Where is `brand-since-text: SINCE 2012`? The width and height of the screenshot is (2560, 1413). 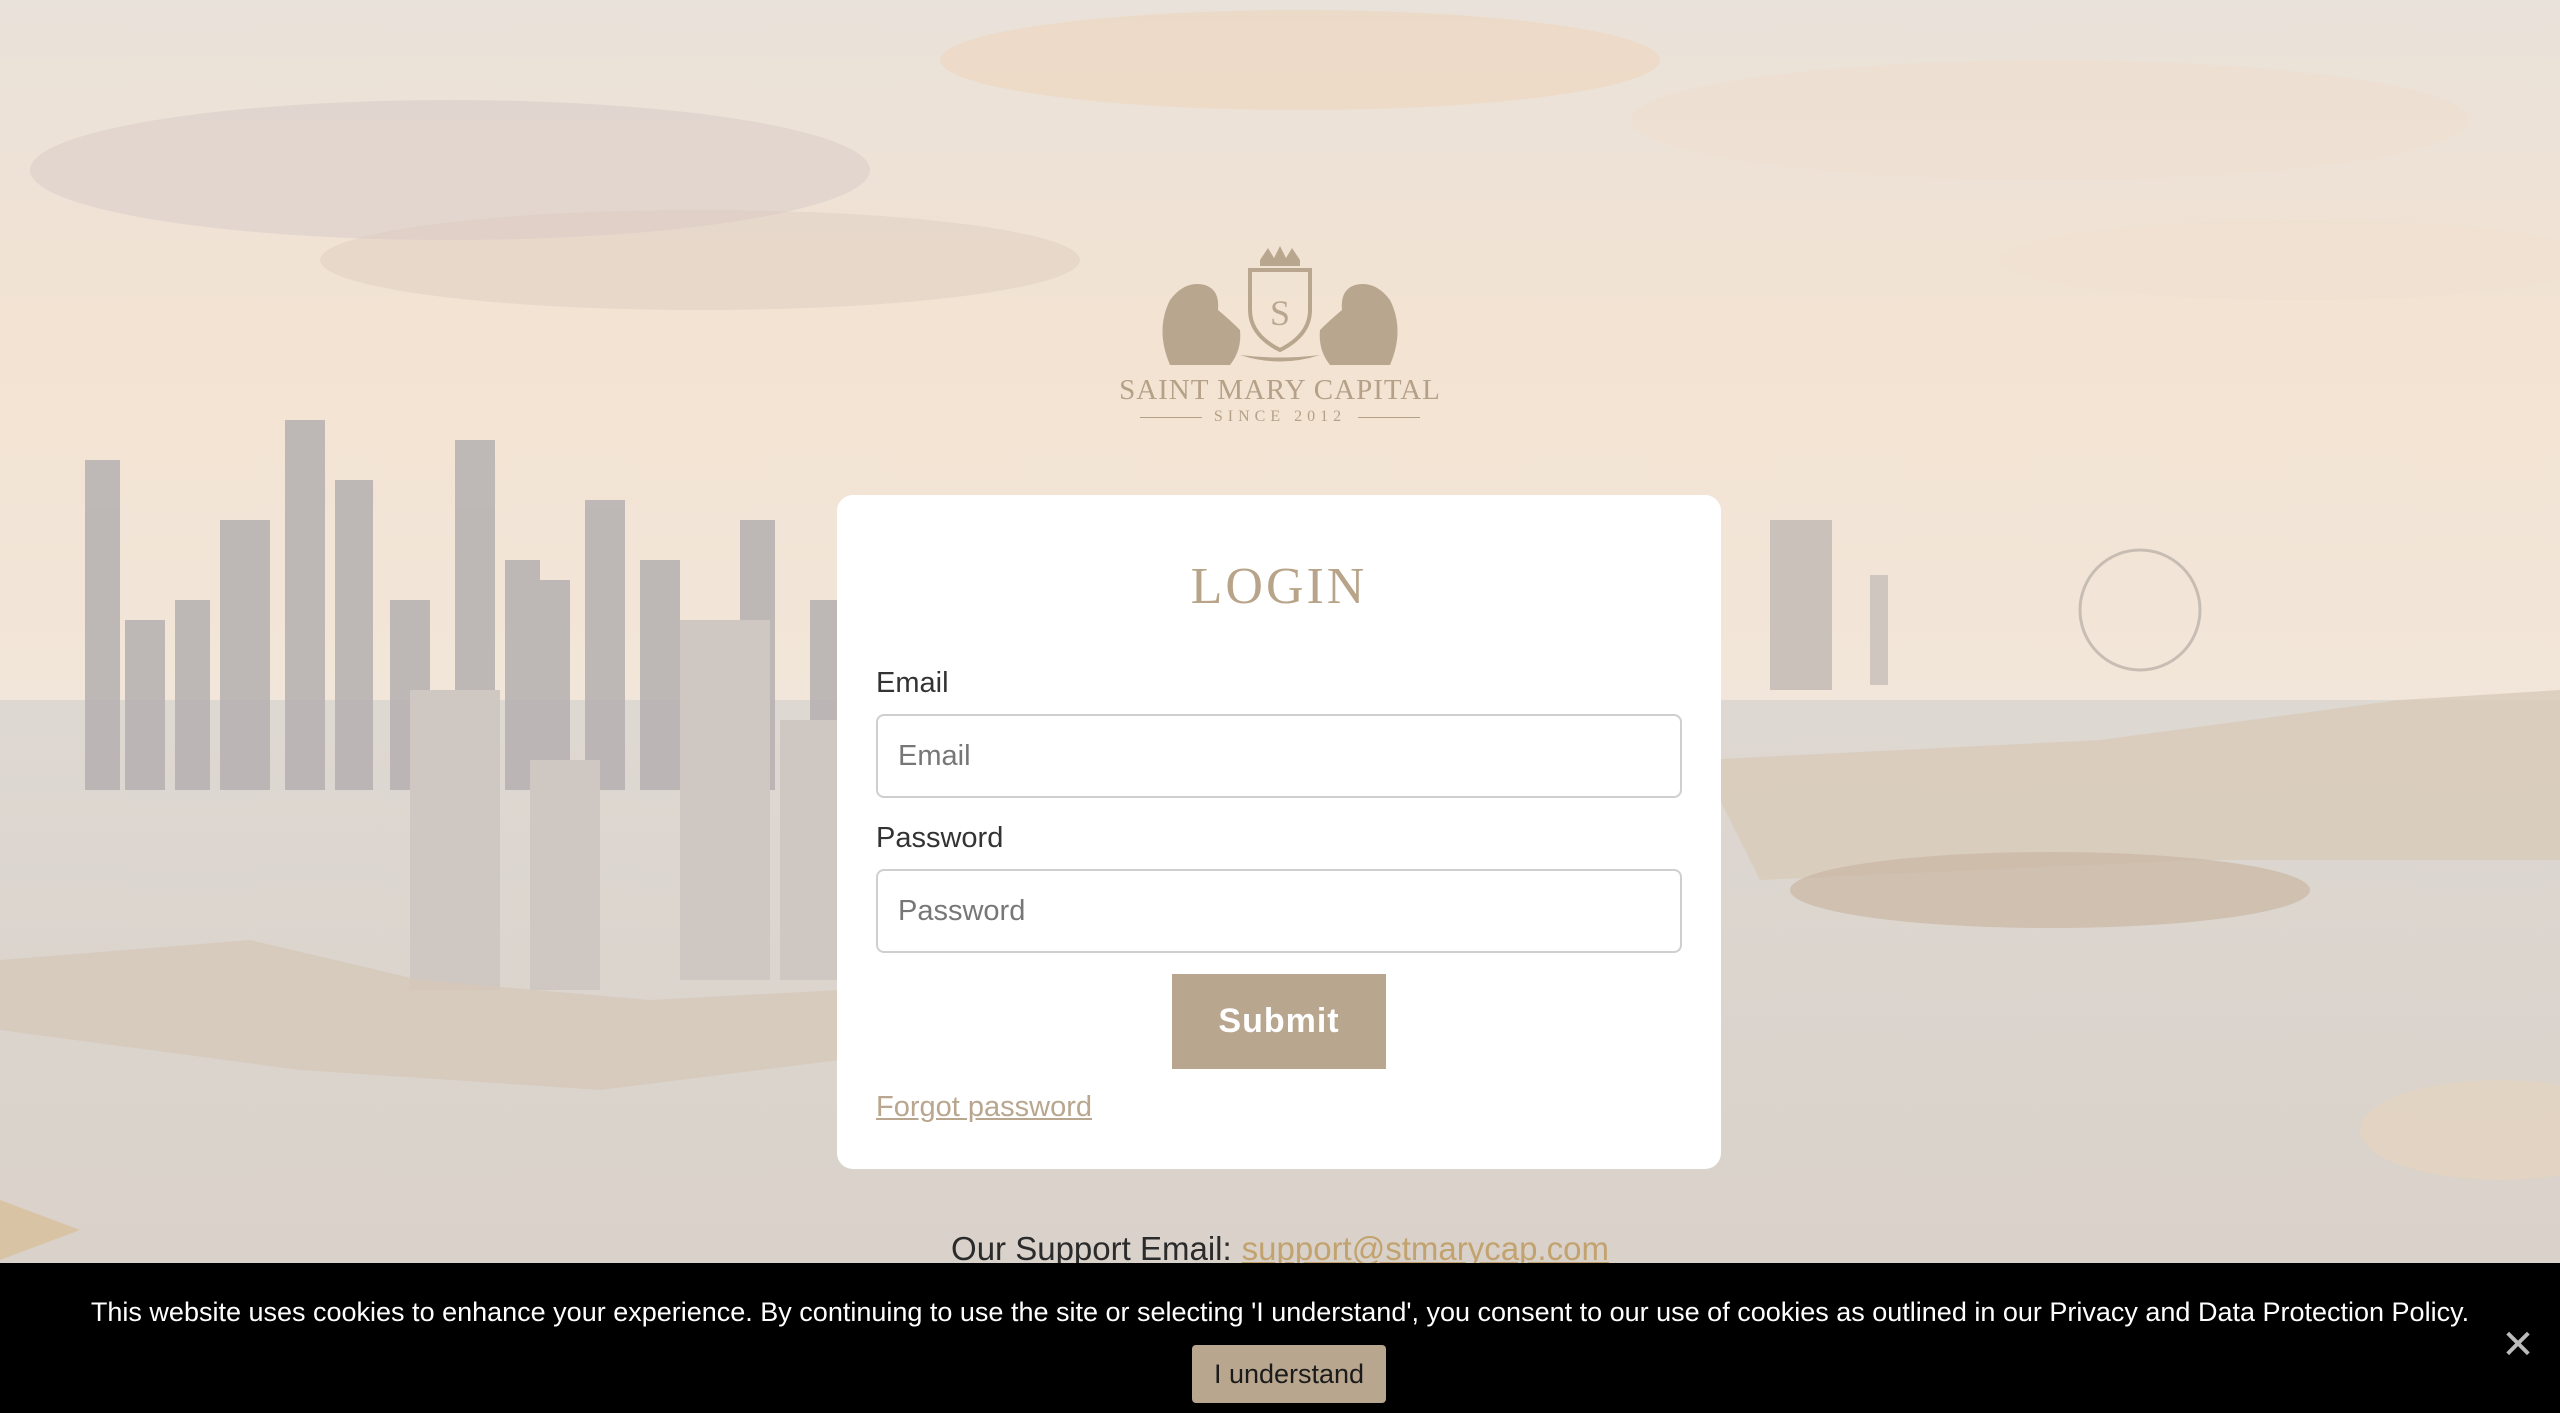
brand-since-text: SINCE 2012 is located at coordinates (1280, 416).